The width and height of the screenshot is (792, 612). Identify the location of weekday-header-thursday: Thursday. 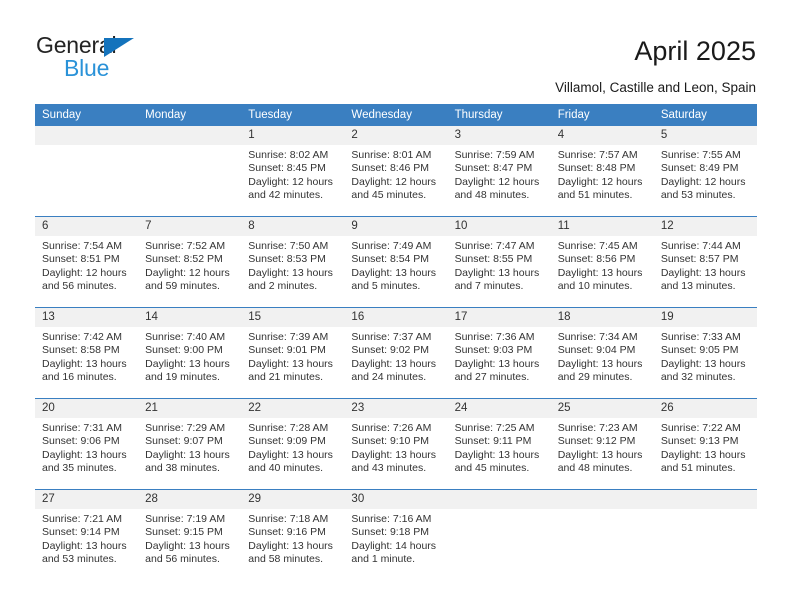
(499, 115).